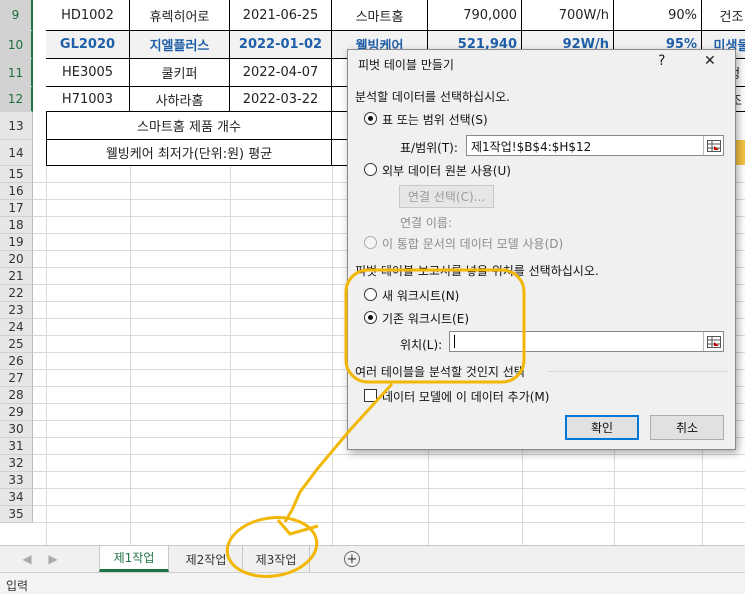  I want to click on tab-sheet3: 제3작업, so click(276, 559).